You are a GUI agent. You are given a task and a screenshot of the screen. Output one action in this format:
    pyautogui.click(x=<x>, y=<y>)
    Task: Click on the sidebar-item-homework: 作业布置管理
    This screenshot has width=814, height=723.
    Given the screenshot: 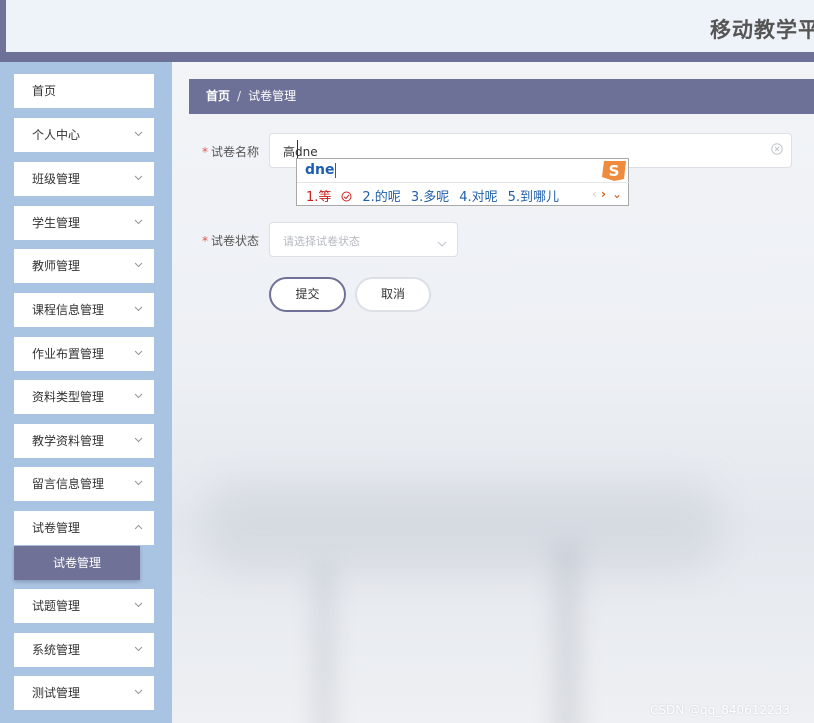 What is the action you would take?
    pyautogui.click(x=84, y=354)
    